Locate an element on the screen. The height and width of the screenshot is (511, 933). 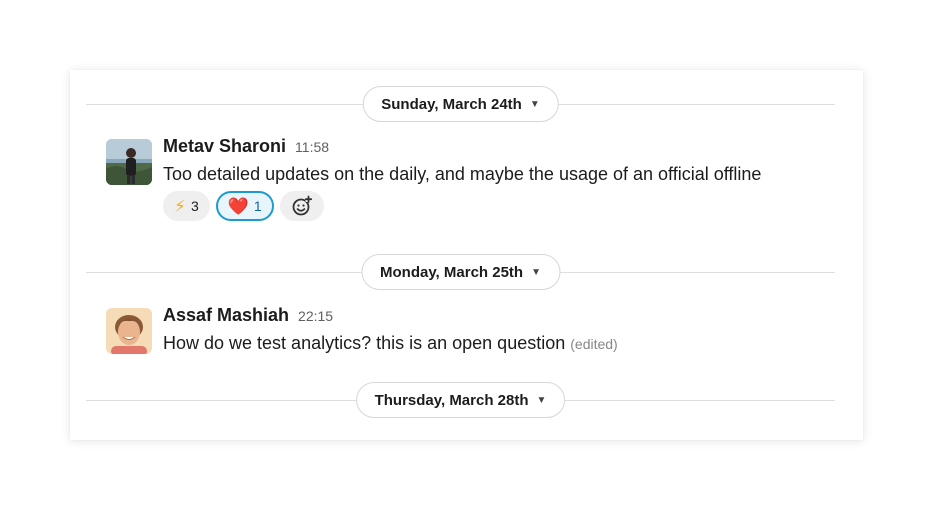
heart-icon: ❤️ is located at coordinates (238, 206).